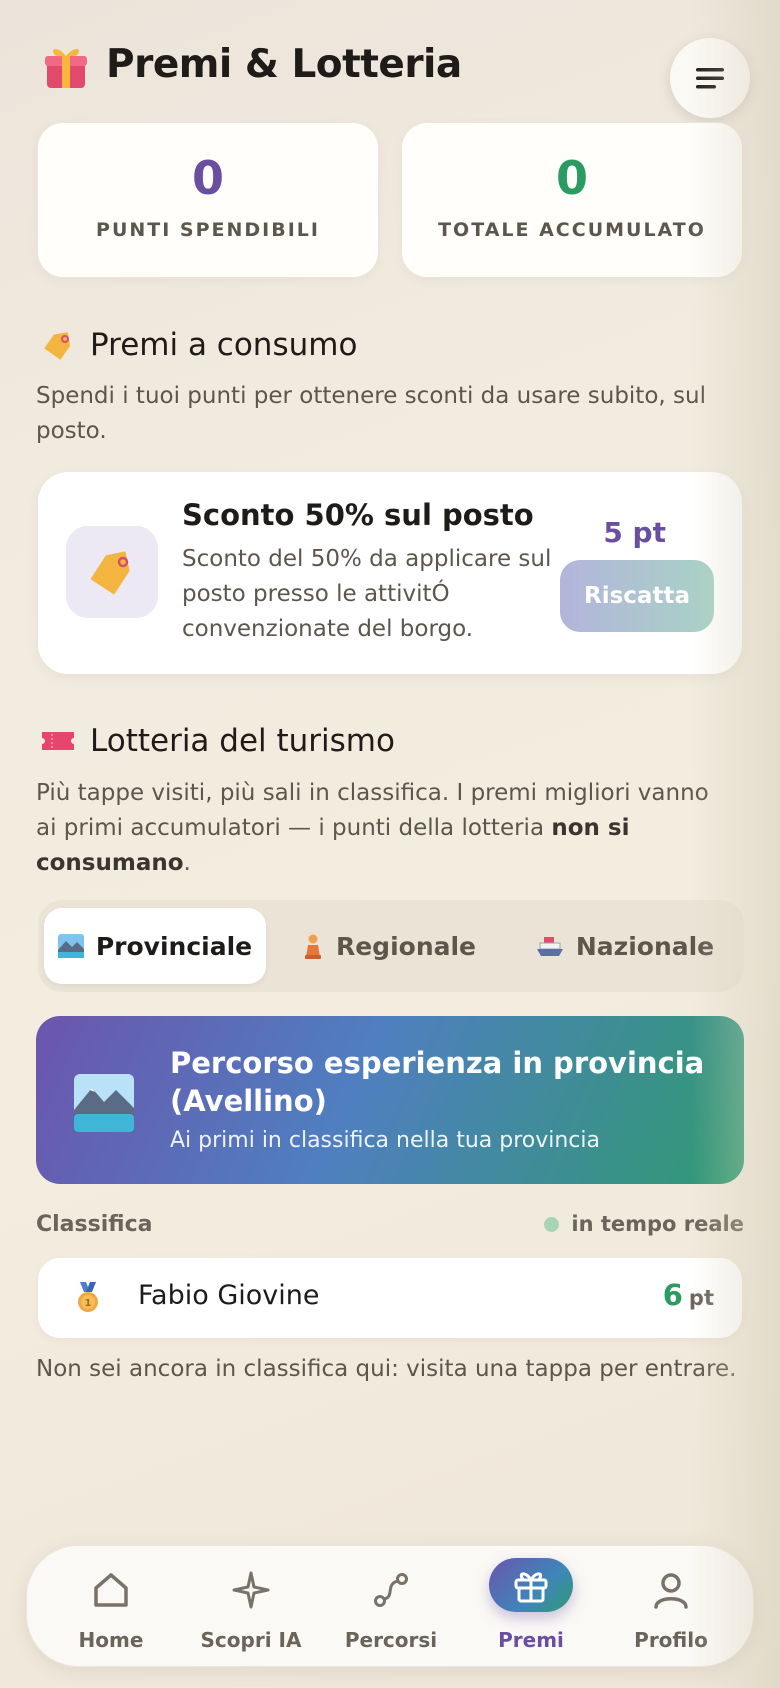  I want to click on realtime-label: in tempo reale, so click(657, 1224).